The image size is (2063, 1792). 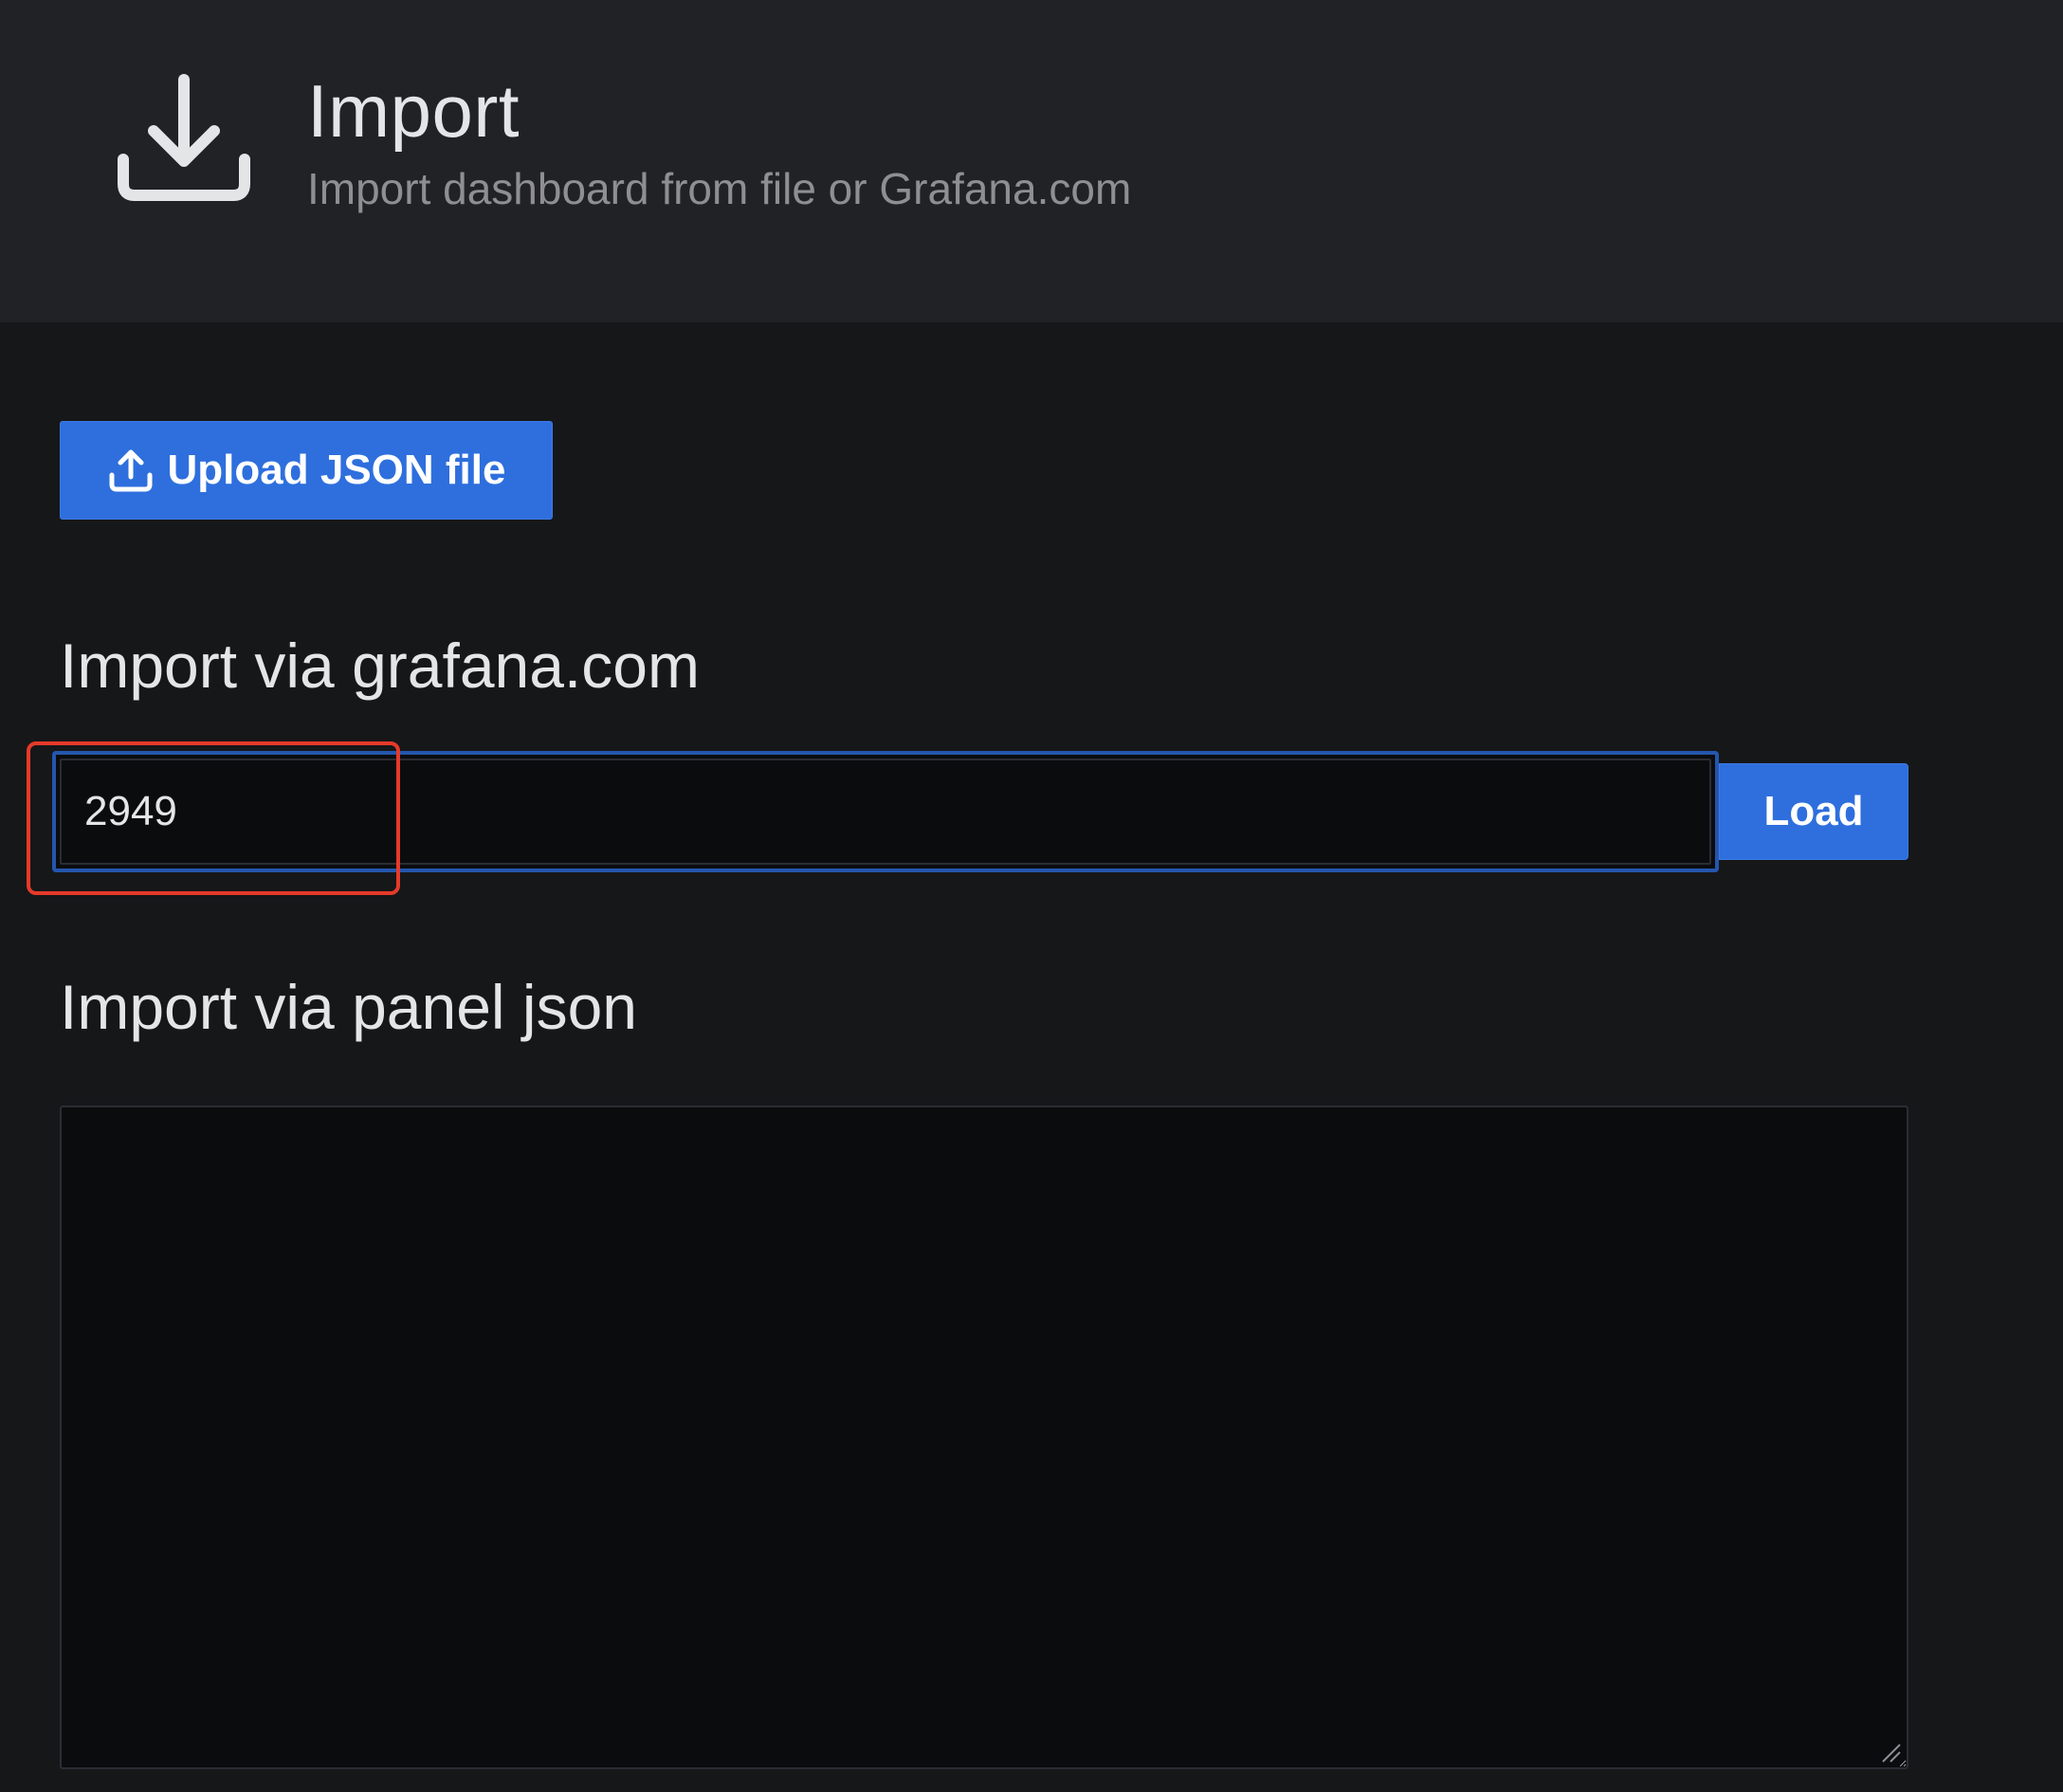 What do you see at coordinates (1813, 811) in the screenshot?
I see `load-button: Load` at bounding box center [1813, 811].